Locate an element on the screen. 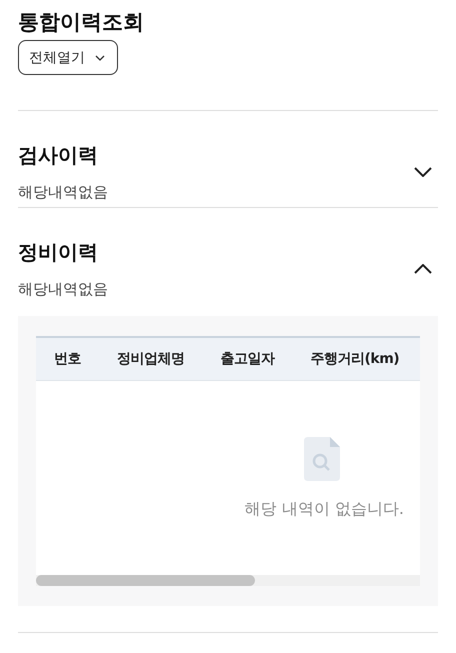  column-header: 주행거리(km) is located at coordinates (355, 359).